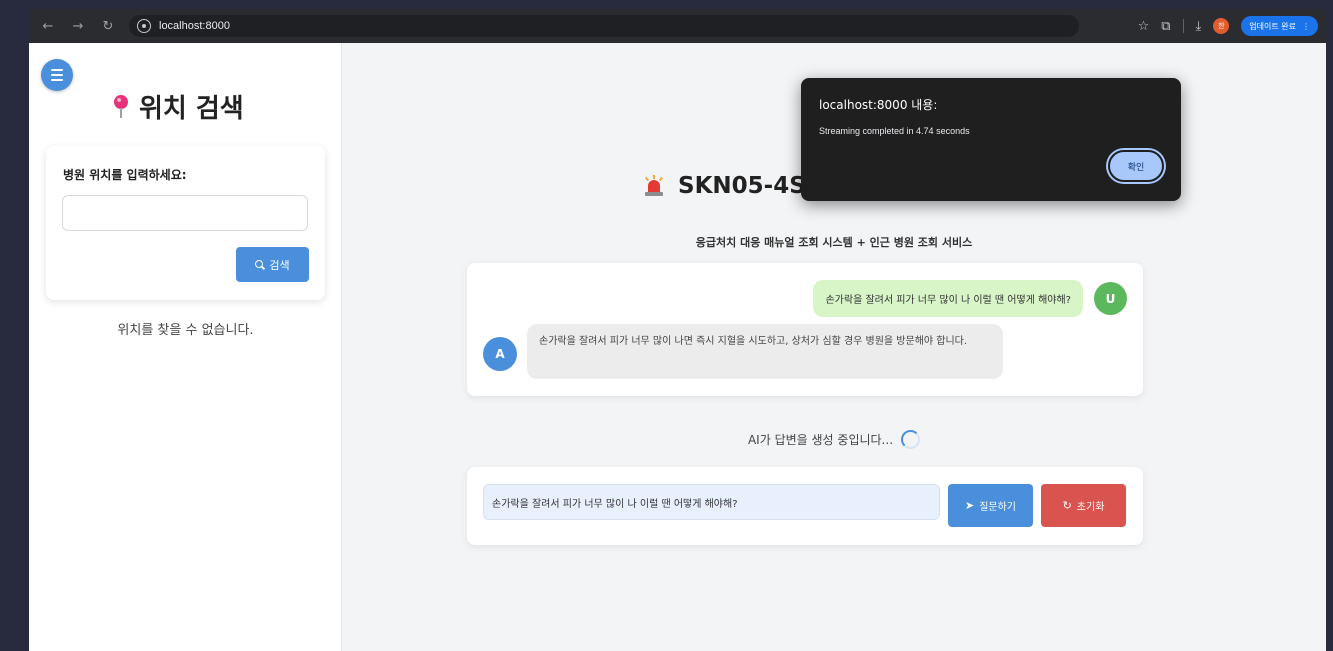 The image size is (1333, 651). Describe the element at coordinates (998, 507) in the screenshot. I see `ask-button-label: 질문하기` at that location.